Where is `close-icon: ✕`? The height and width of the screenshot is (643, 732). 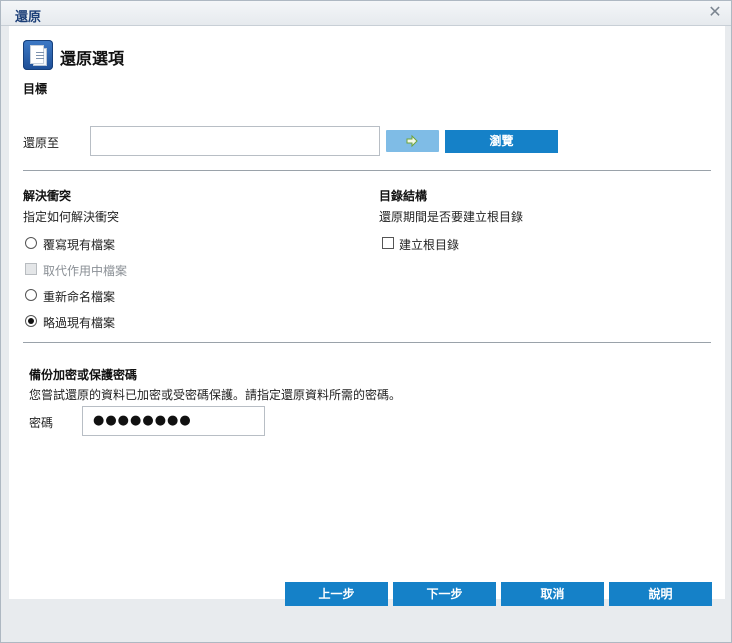
close-icon: ✕ is located at coordinates (715, 12).